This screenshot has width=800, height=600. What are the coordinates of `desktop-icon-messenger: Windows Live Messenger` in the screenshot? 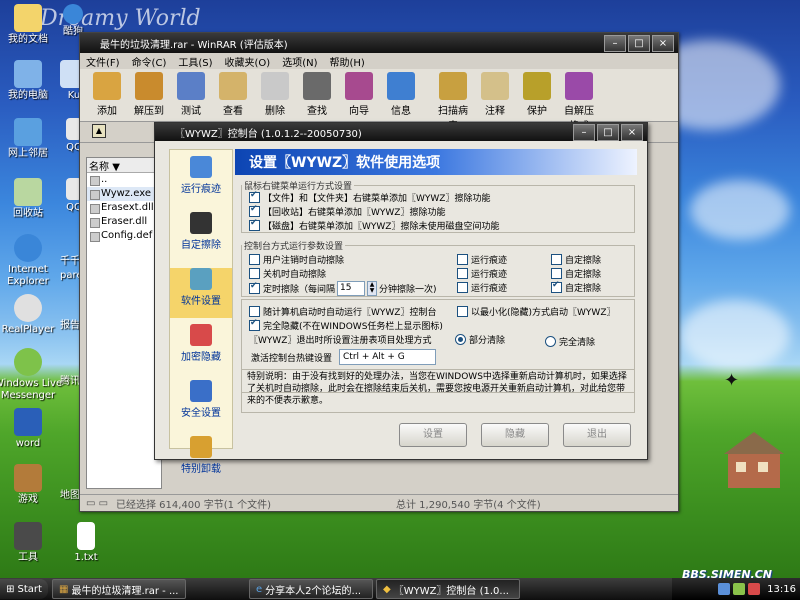 It's located at (31, 375).